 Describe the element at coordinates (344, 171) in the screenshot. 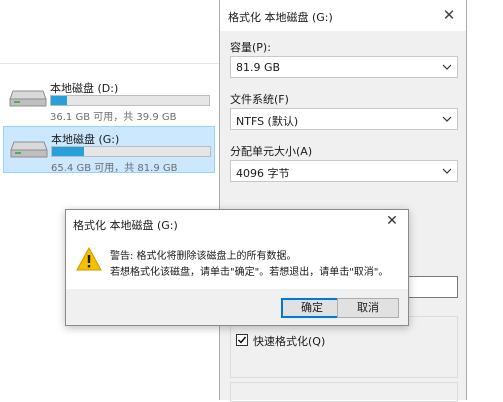

I see `allocation-select: 4096 字节` at that location.